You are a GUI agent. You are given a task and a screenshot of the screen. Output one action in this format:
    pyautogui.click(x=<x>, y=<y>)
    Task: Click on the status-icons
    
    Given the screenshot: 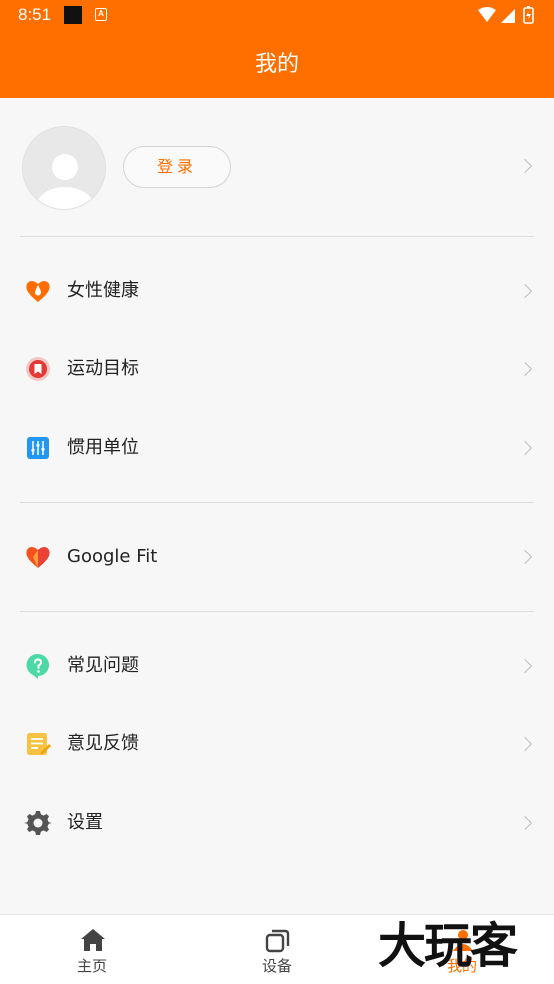 What is the action you would take?
    pyautogui.click(x=506, y=15)
    